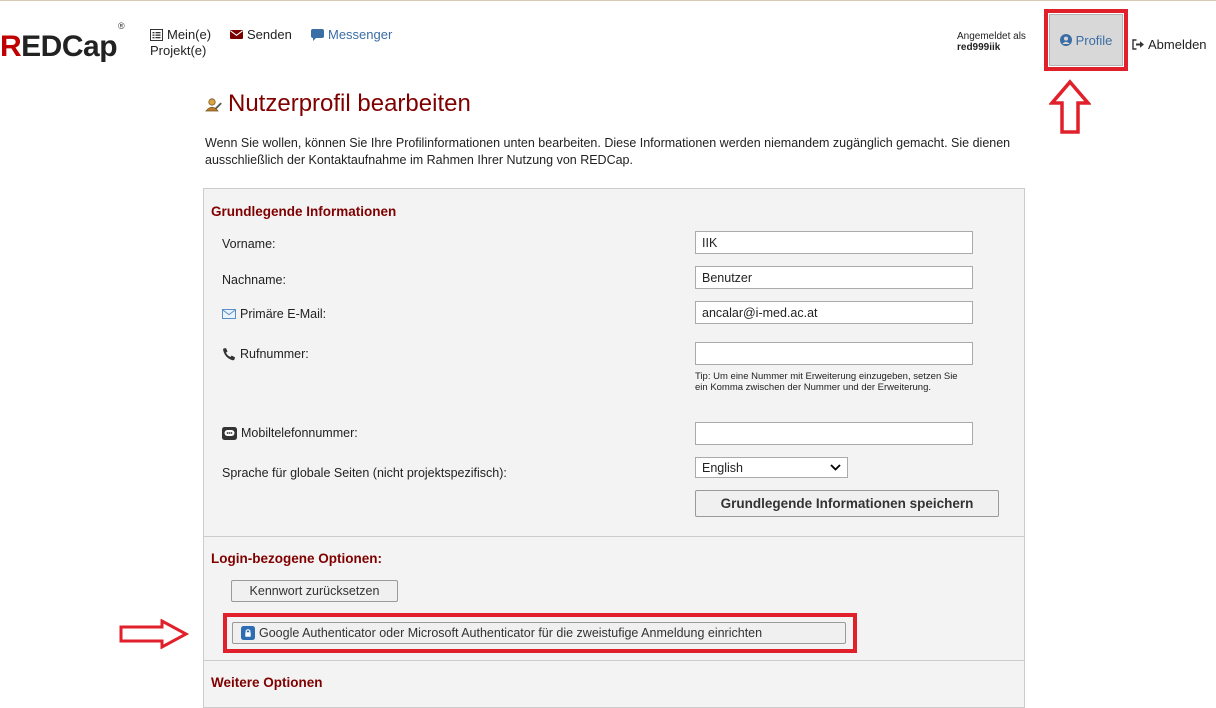 The height and width of the screenshot is (708, 1216). What do you see at coordinates (69, 46) in the screenshot?
I see `logo-rest: EDCap` at bounding box center [69, 46].